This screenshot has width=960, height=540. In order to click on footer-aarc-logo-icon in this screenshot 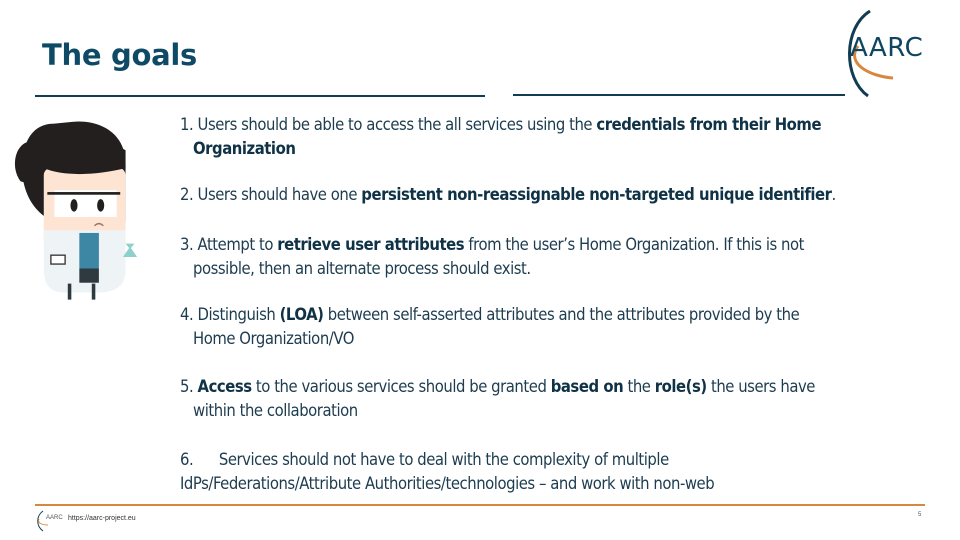, I will do `click(43, 521)`.